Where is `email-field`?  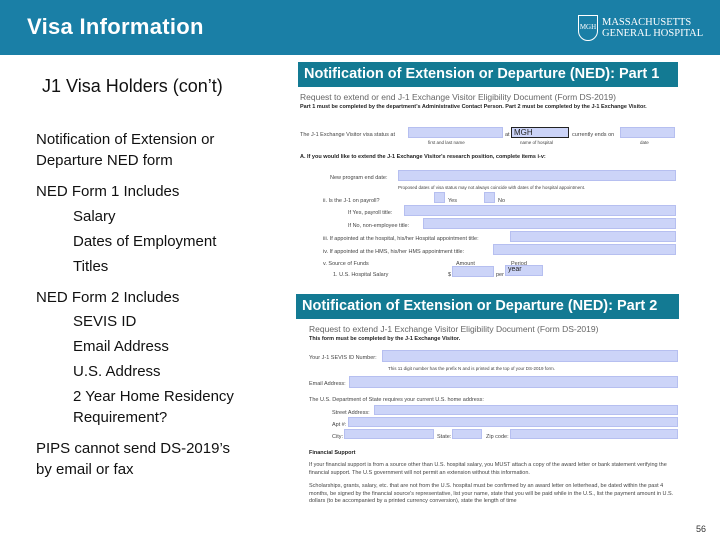 email-field is located at coordinates (513, 382).